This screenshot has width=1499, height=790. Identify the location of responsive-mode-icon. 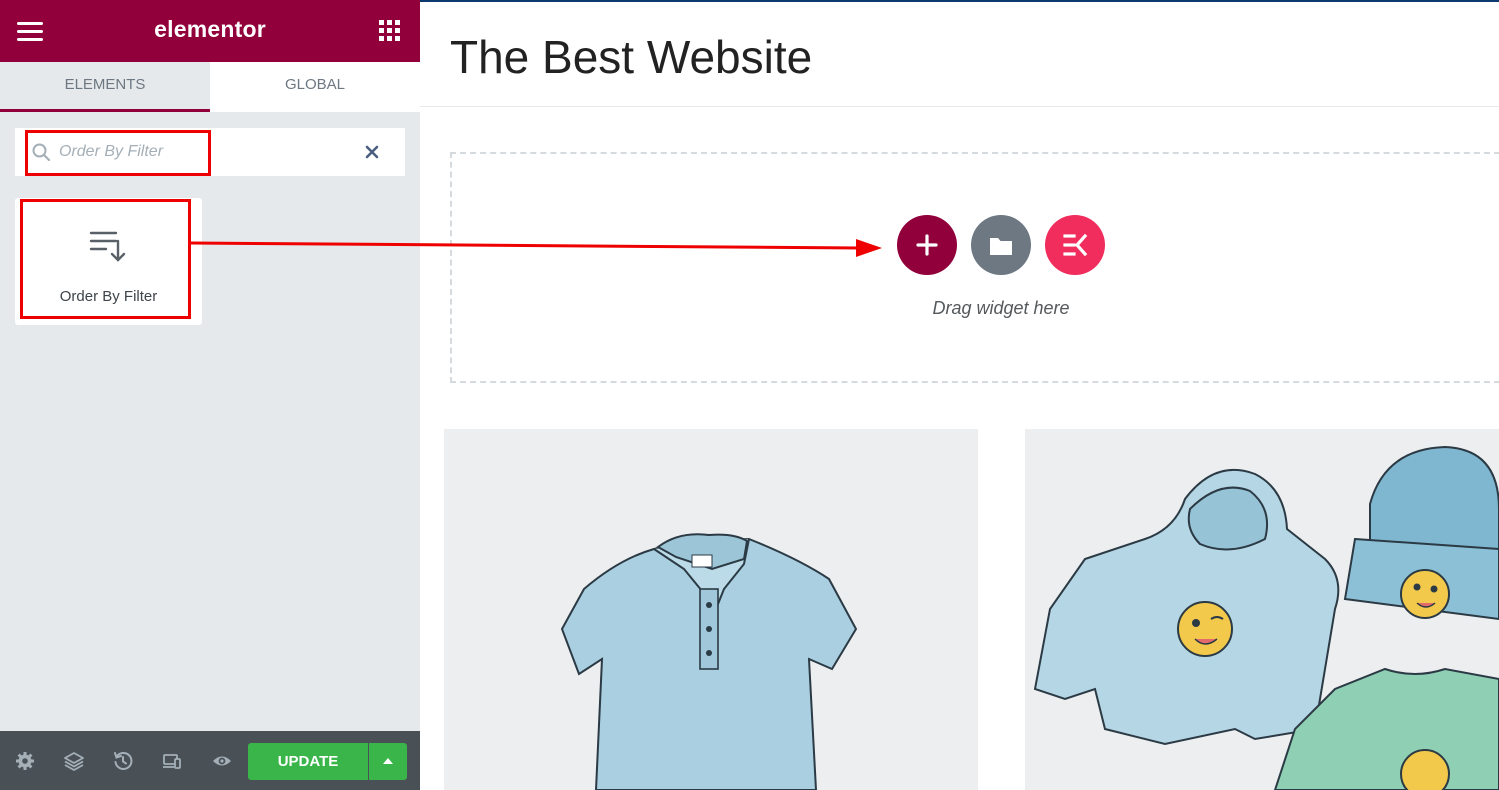
(172, 761).